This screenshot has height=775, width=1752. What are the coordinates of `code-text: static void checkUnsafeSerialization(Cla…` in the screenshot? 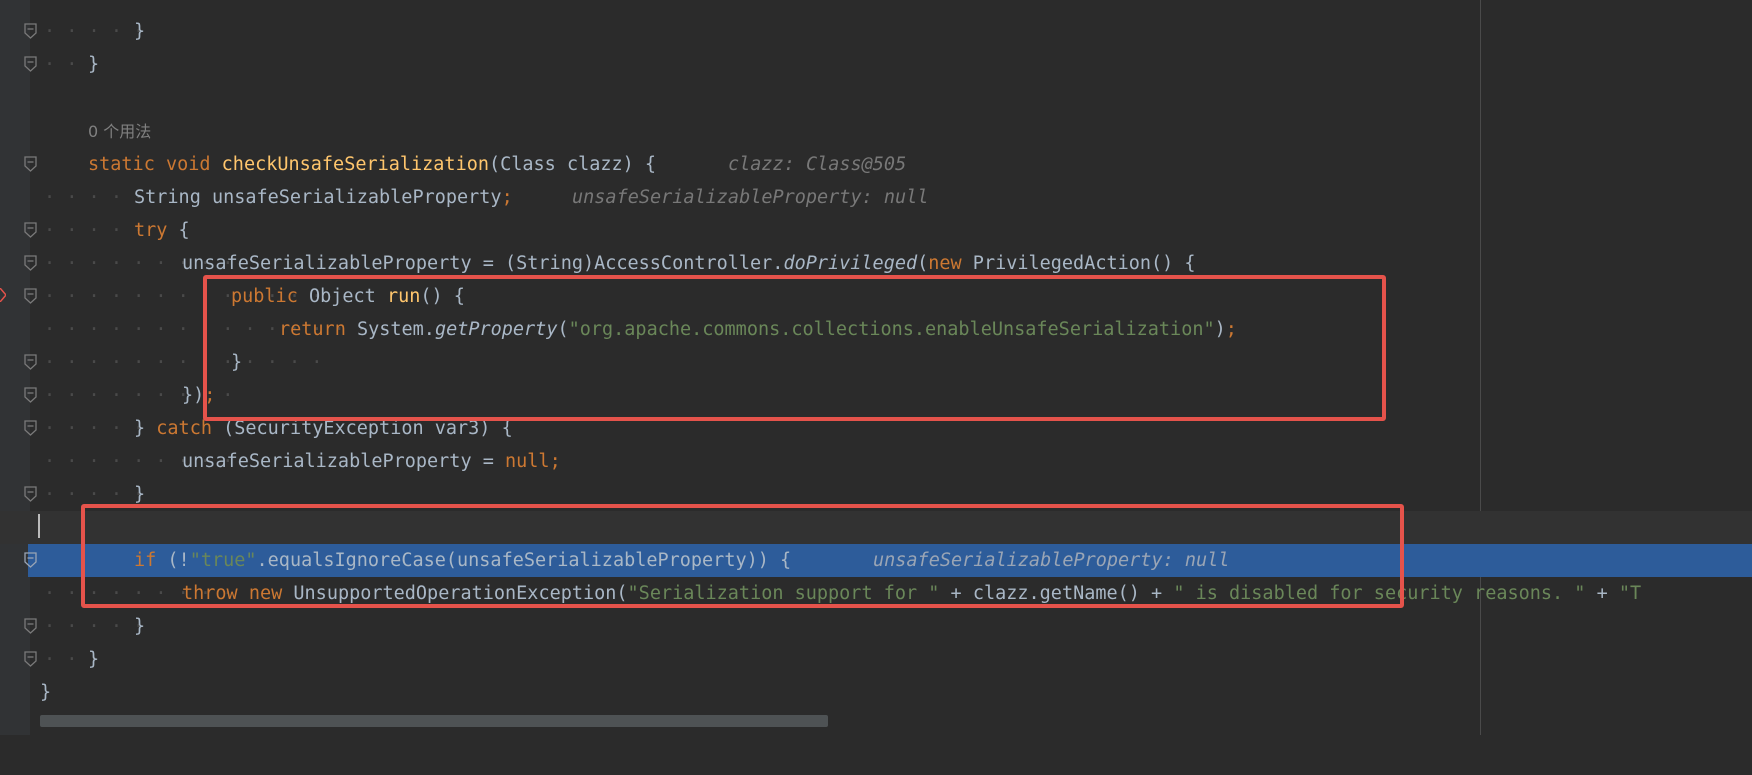 It's located at (372, 164).